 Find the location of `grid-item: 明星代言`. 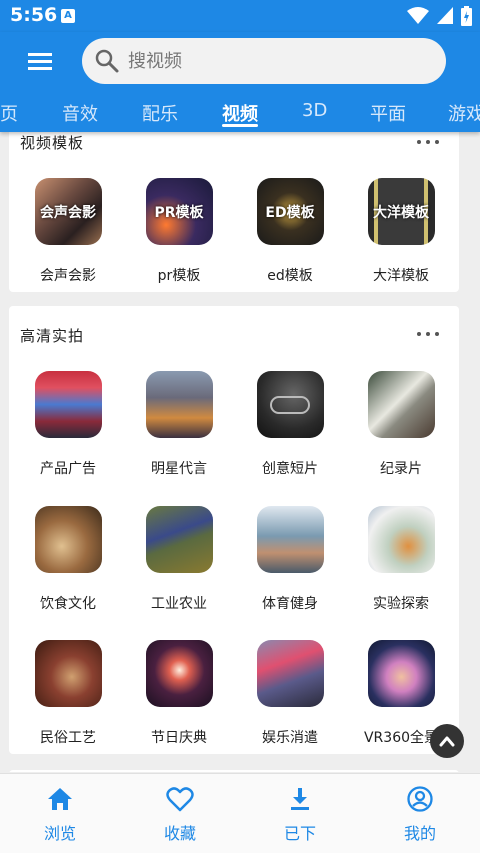

grid-item: 明星代言 is located at coordinates (179, 424).